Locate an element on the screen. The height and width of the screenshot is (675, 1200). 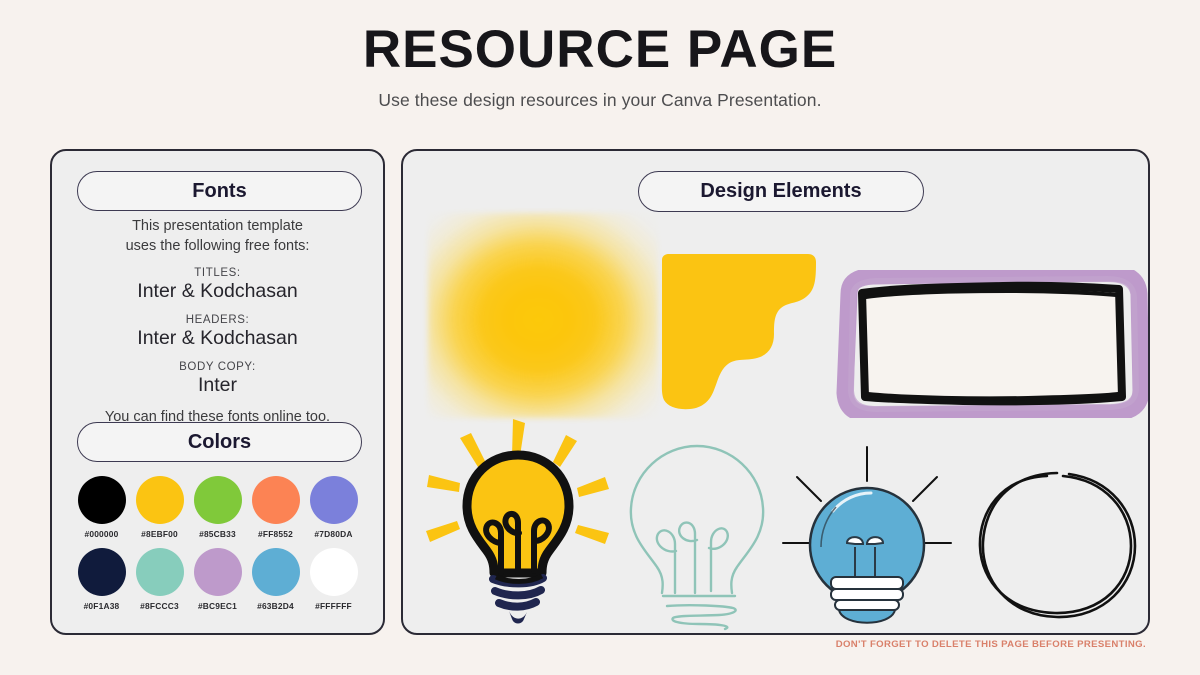
font-group-titles: TITLES: Inter & Kodchasan is located at coordinates (217, 285).